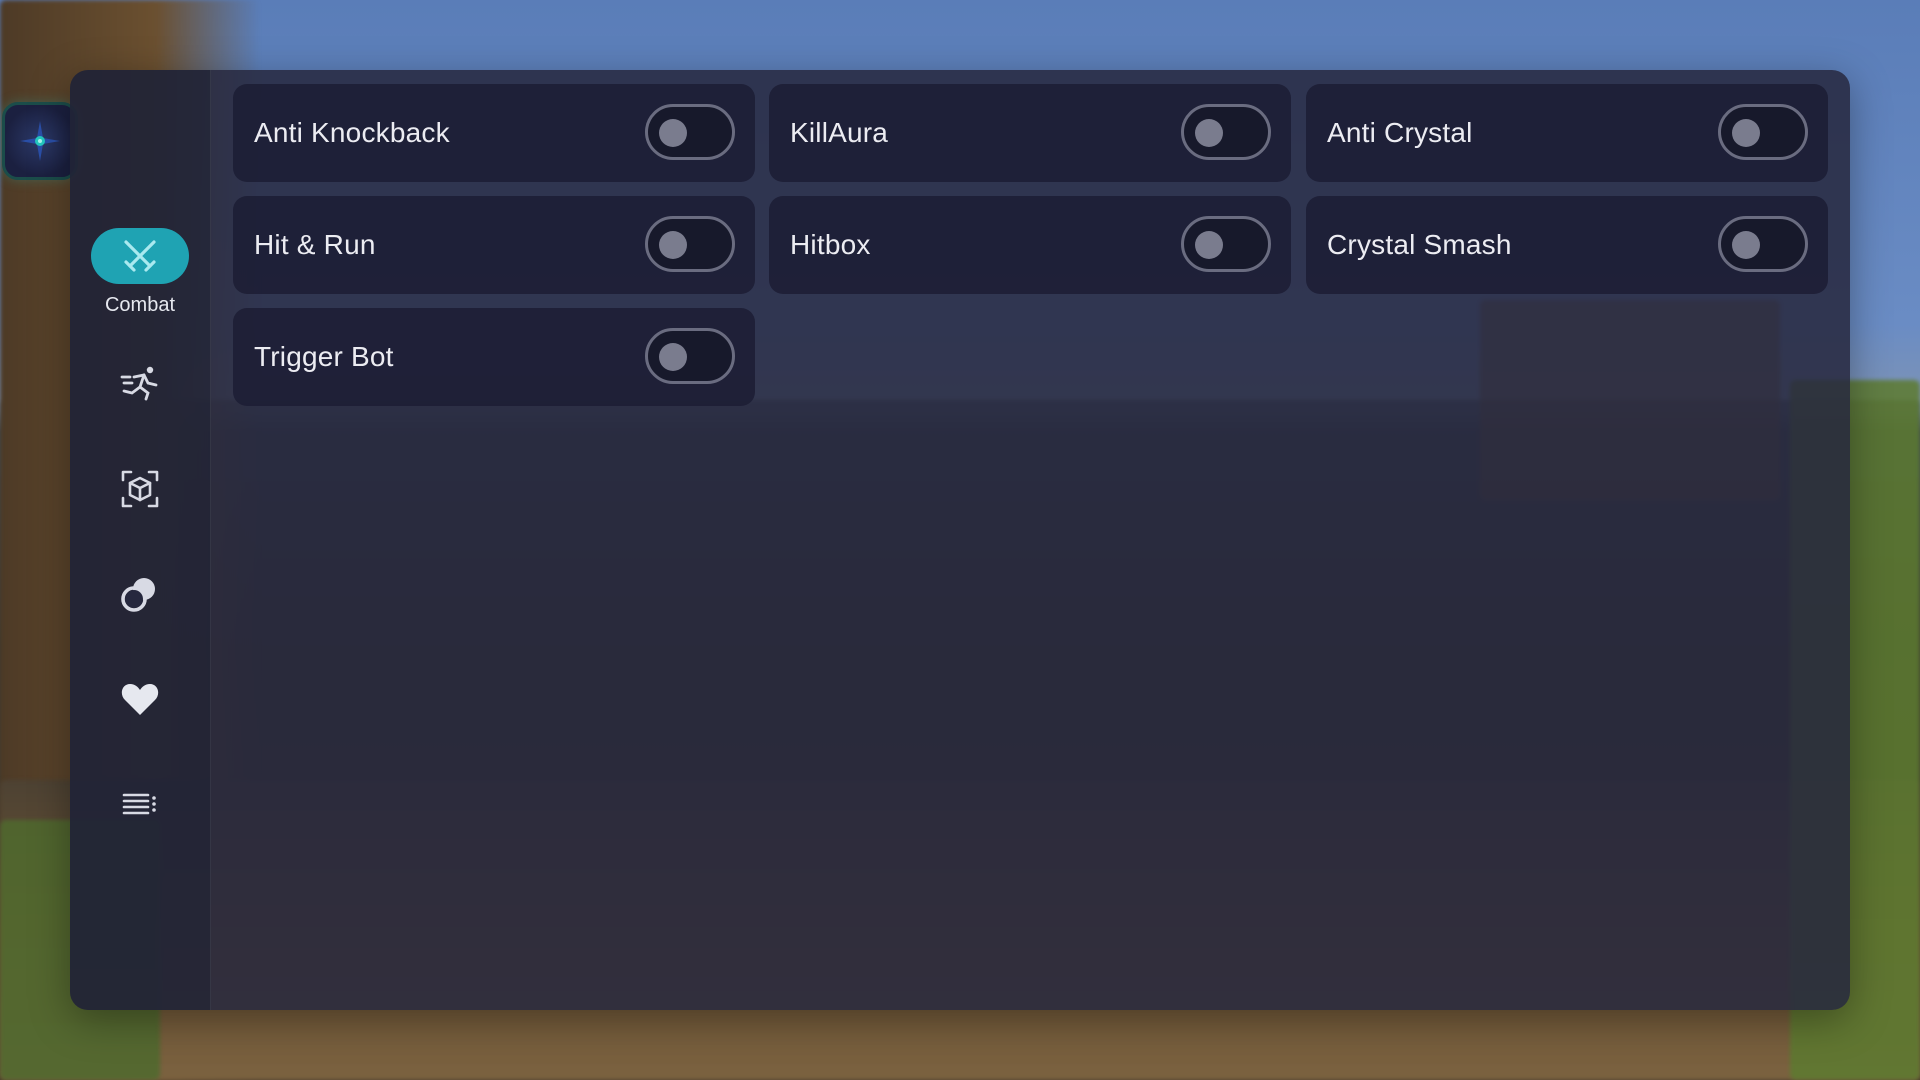 This screenshot has height=1080, width=1920. What do you see at coordinates (1419, 244) in the screenshot?
I see `module-label: Crystal Smash` at bounding box center [1419, 244].